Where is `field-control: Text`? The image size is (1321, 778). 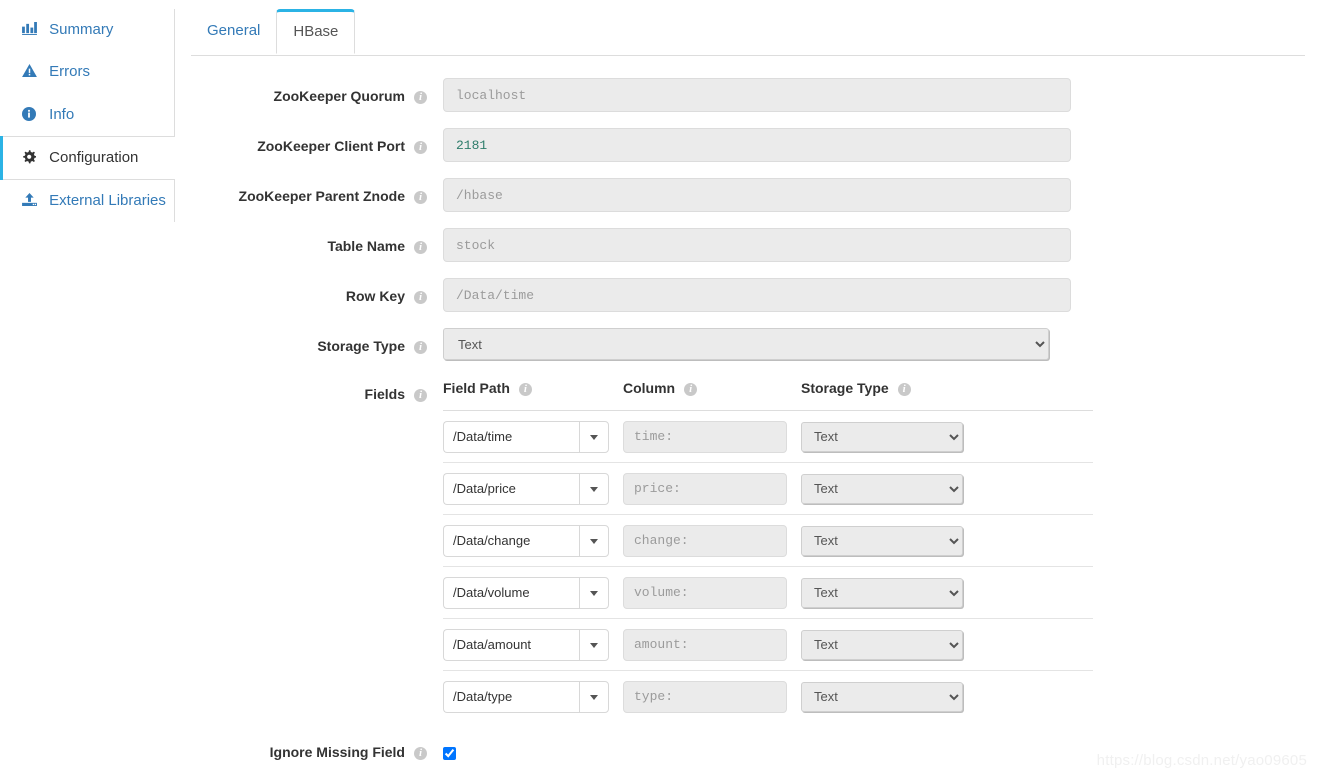
field-control: Text is located at coordinates (746, 344).